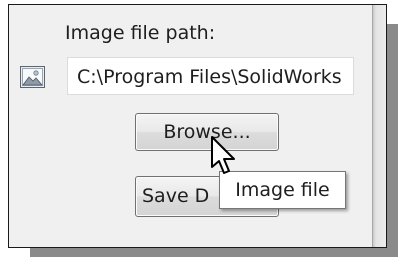  Describe the element at coordinates (32, 77) in the screenshot. I see `image-file-icon` at that location.